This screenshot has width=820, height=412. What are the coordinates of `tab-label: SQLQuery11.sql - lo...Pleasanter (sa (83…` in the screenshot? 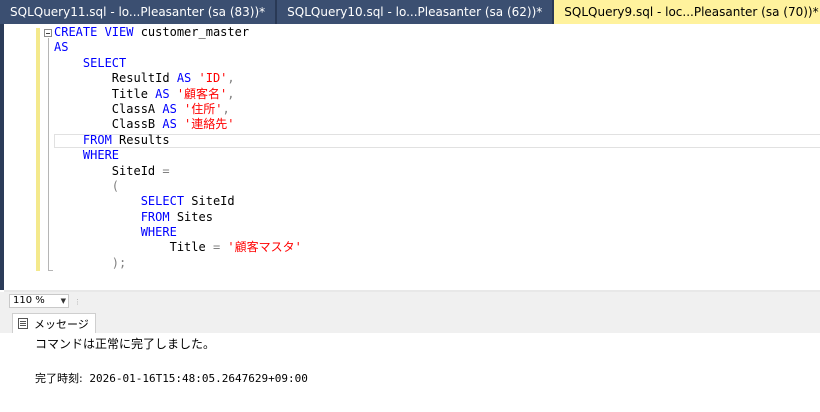 It's located at (138, 12).